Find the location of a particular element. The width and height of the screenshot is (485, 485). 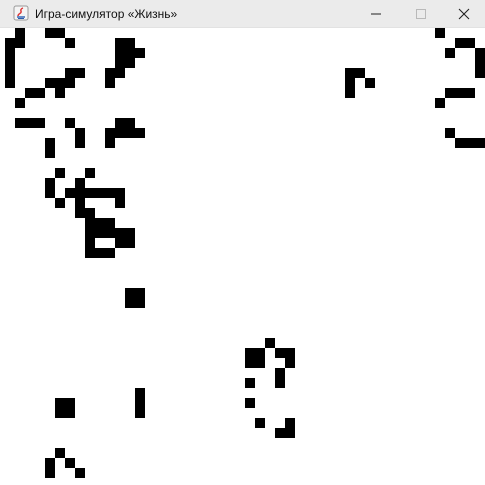

close-button is located at coordinates (464, 14).